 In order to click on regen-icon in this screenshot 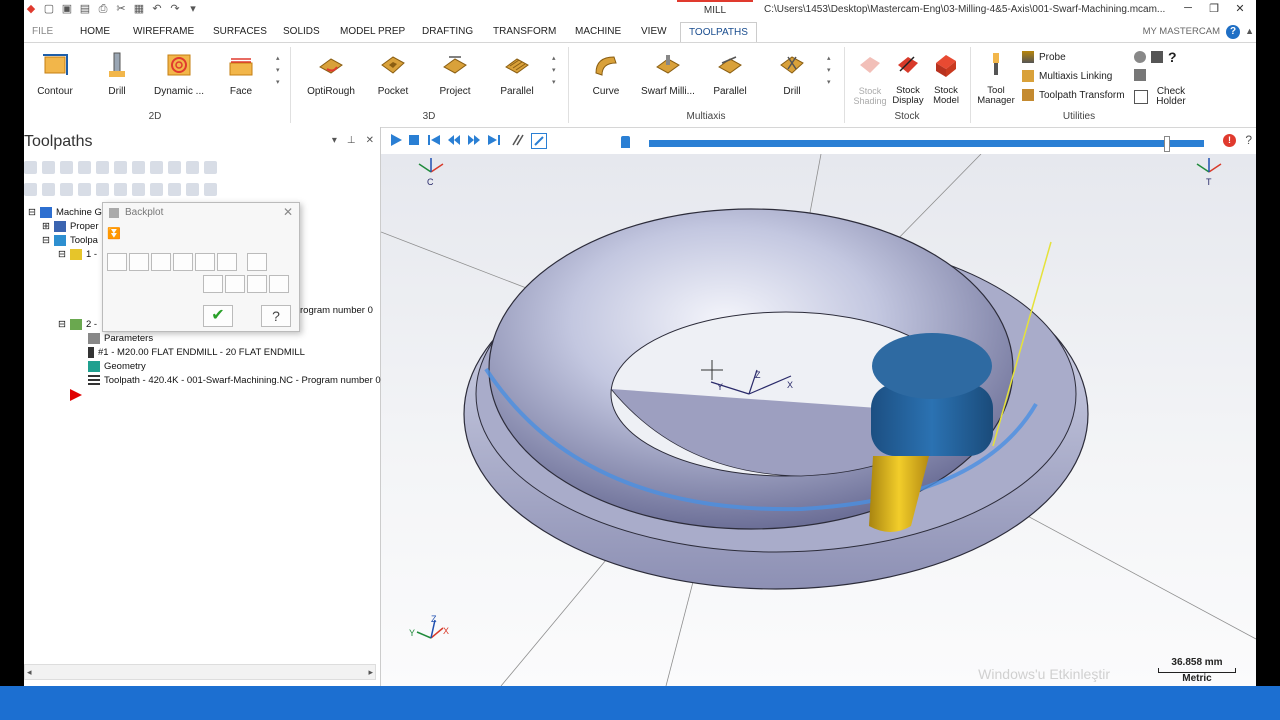, I will do `click(84, 167)`.